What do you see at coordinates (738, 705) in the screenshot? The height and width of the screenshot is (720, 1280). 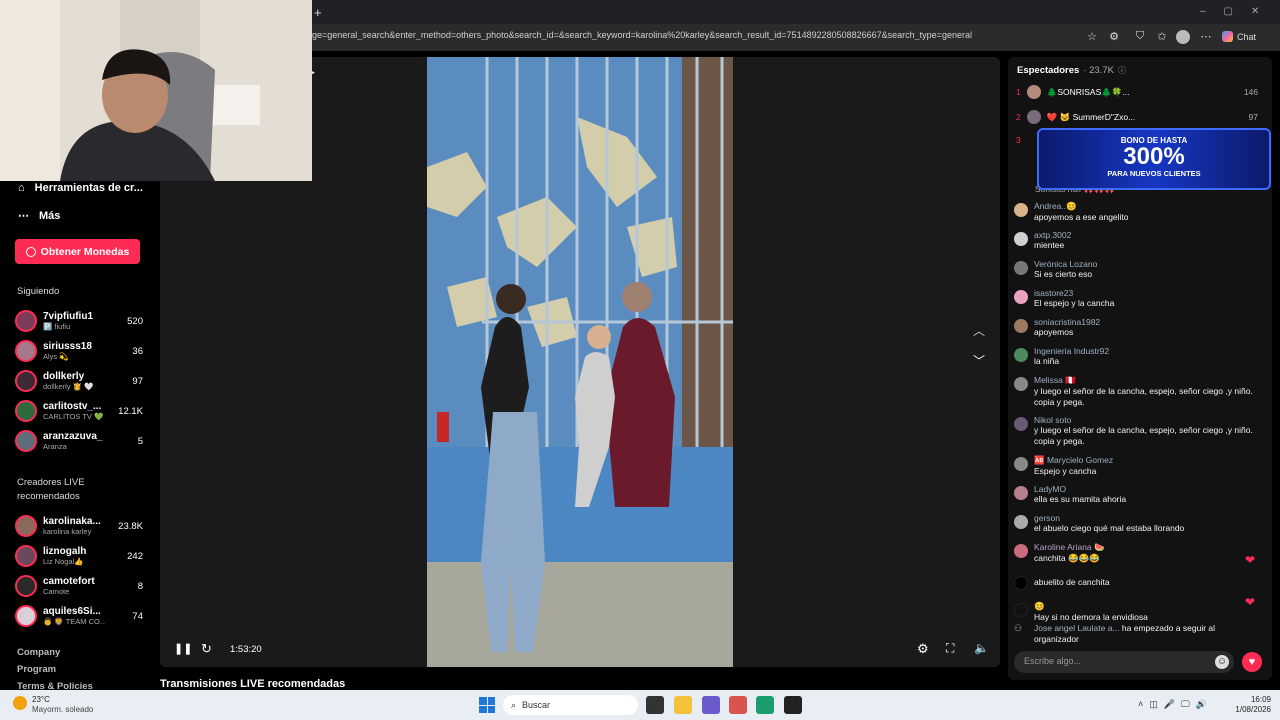 I see `app-icon` at bounding box center [738, 705].